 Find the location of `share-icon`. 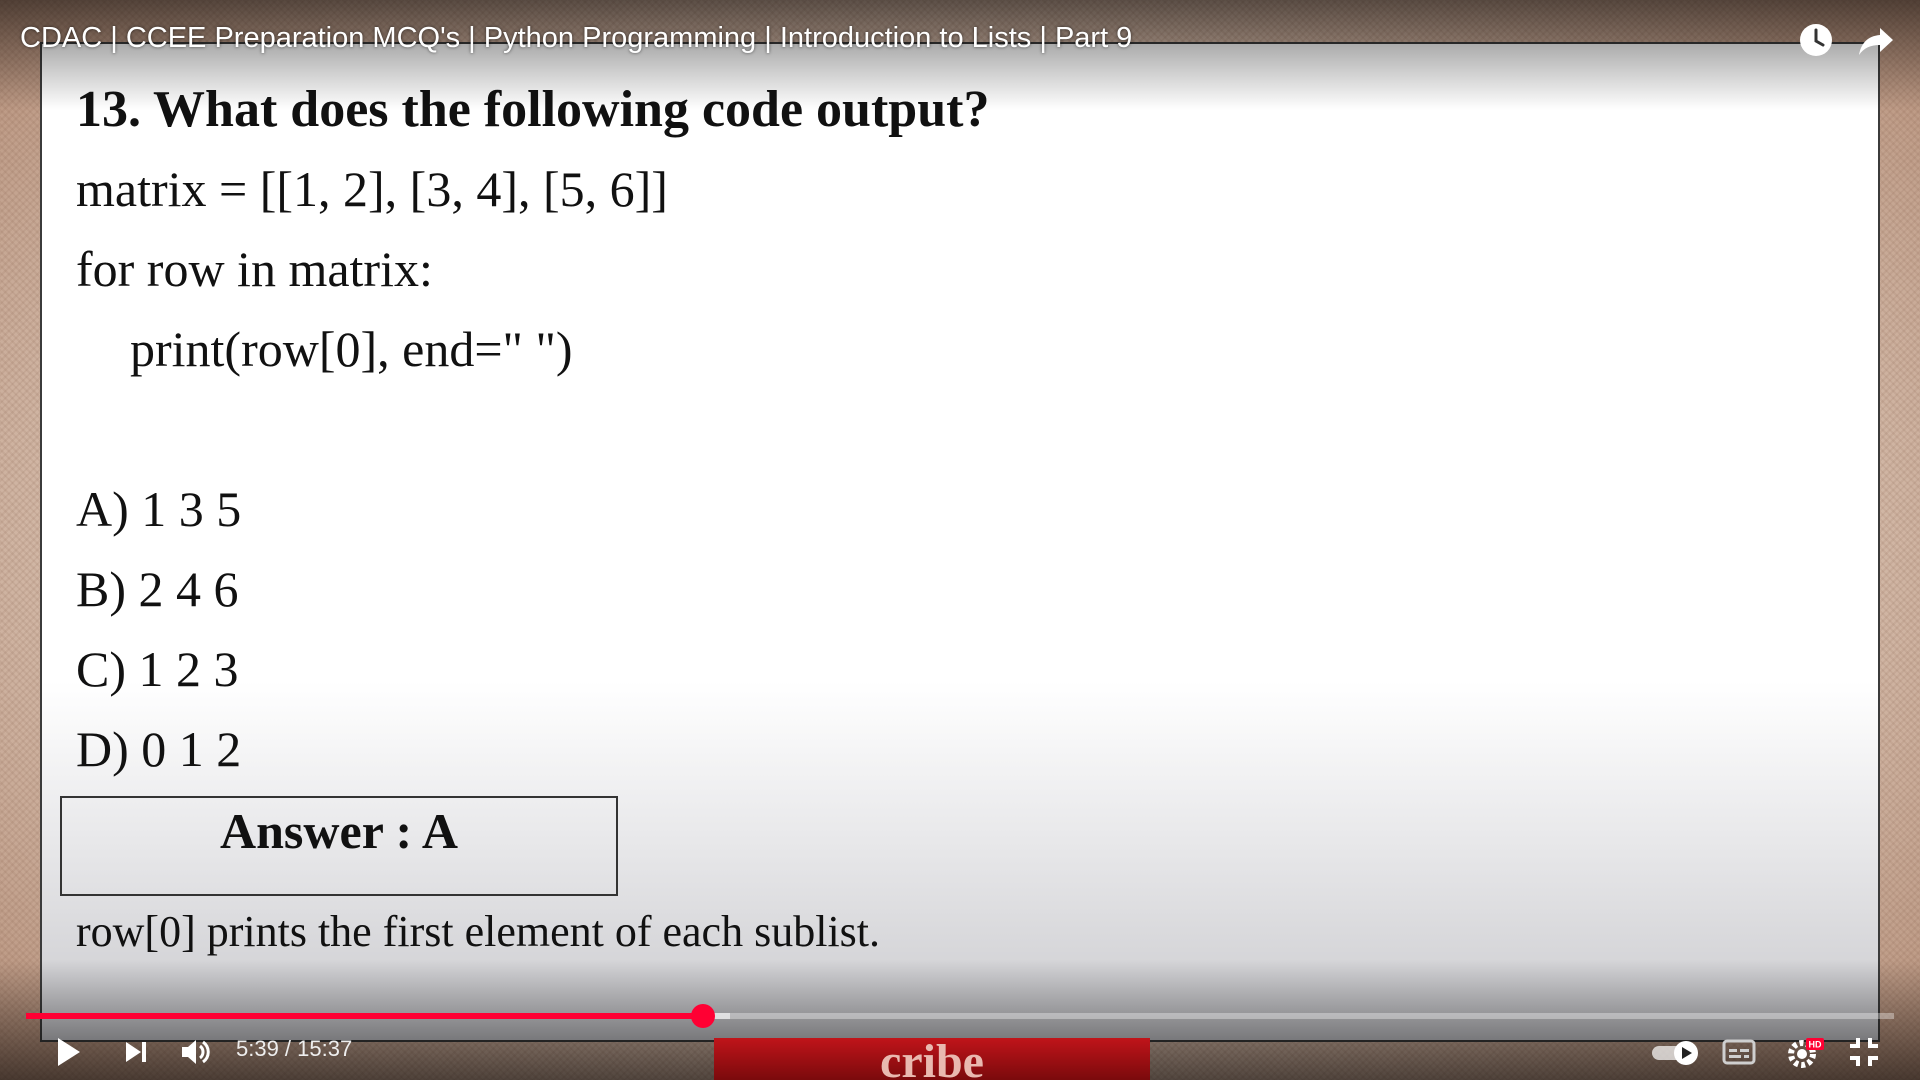

share-icon is located at coordinates (1876, 40).